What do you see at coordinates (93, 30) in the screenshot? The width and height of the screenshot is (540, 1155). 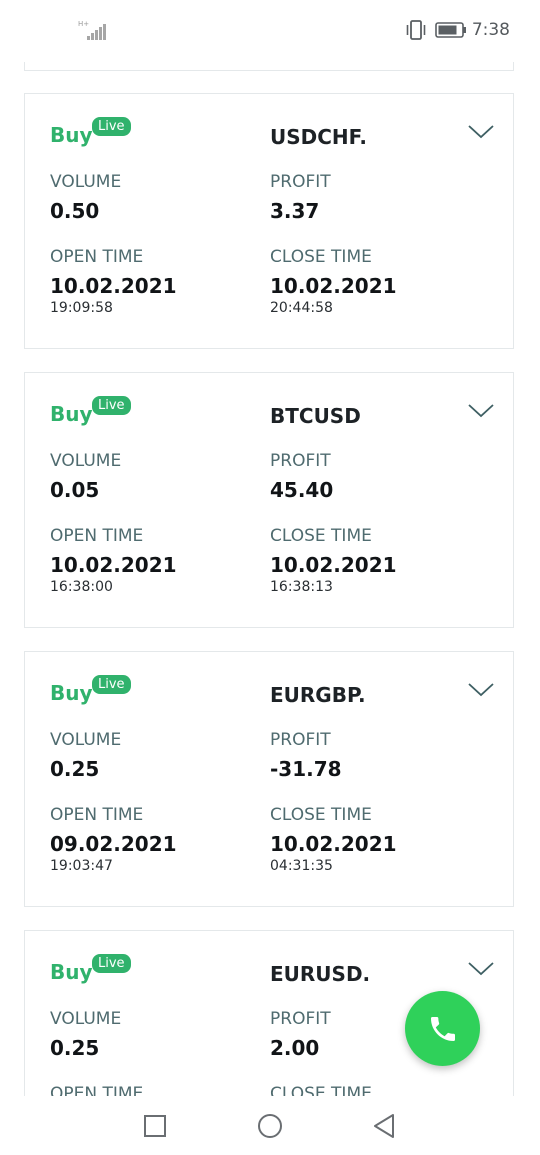 I see `signal-icon: H+` at bounding box center [93, 30].